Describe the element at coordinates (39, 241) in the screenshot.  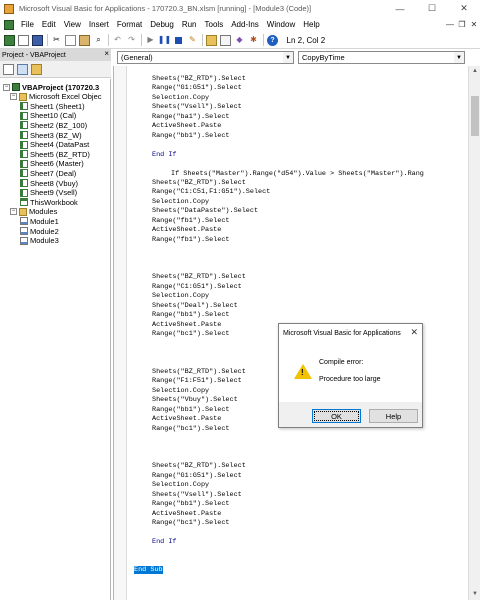
I see `tree-item: Module3` at that location.